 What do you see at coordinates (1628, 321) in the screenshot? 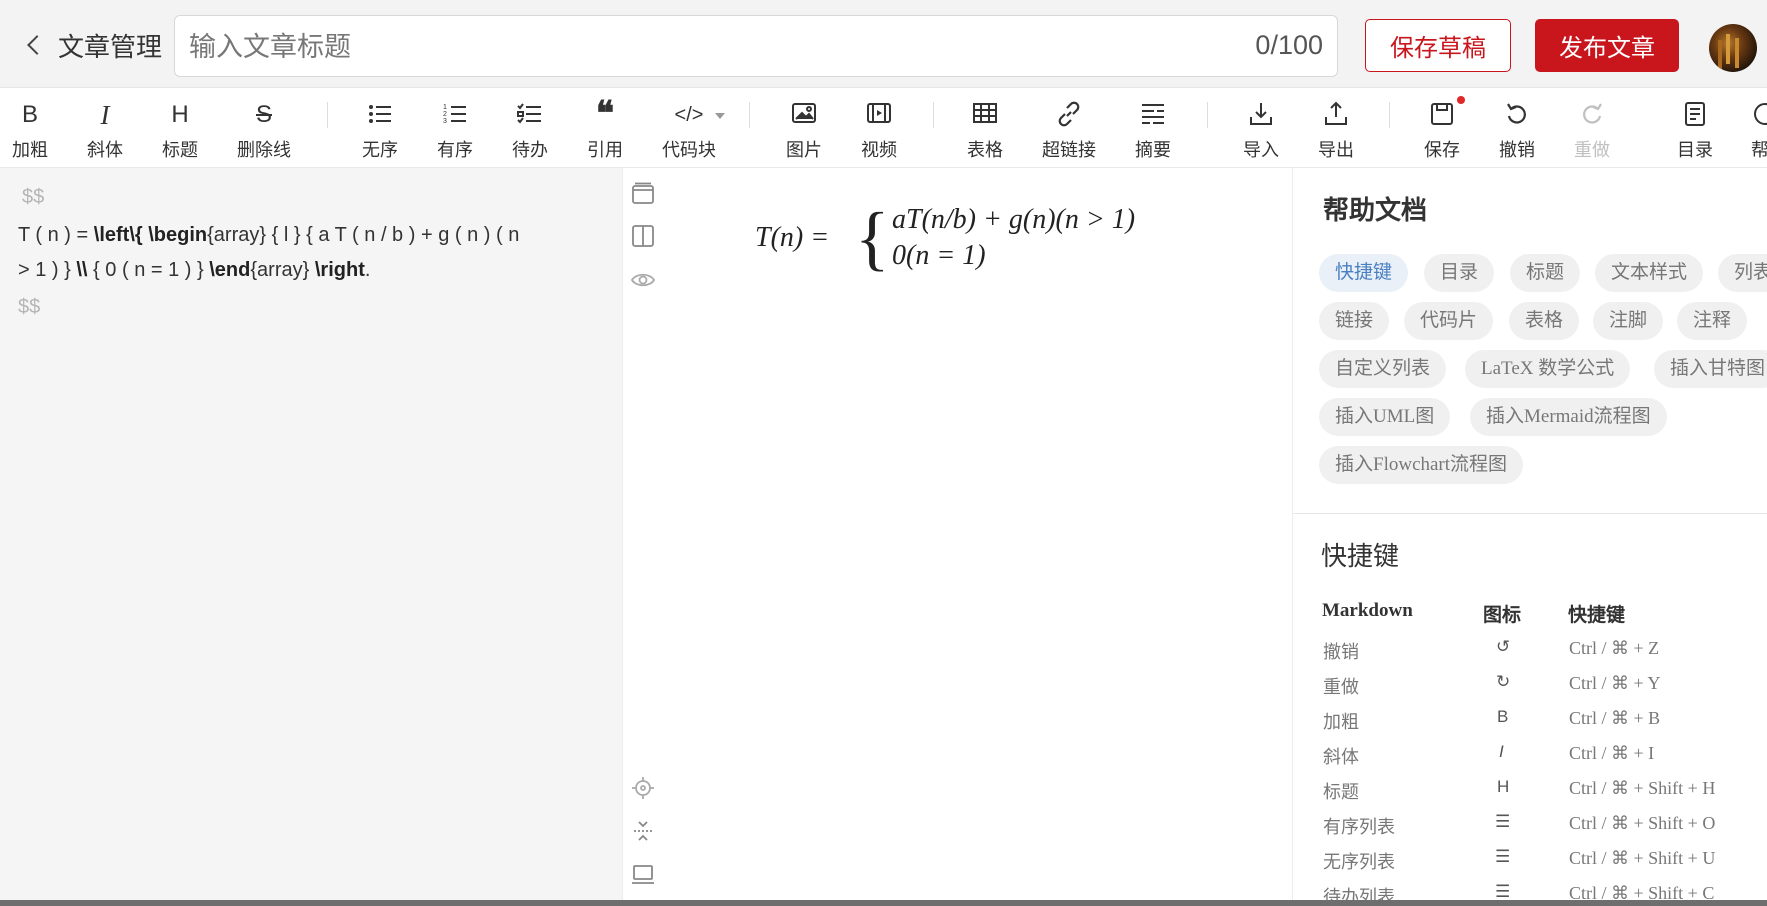
I see `help-tag: 注脚` at bounding box center [1628, 321].